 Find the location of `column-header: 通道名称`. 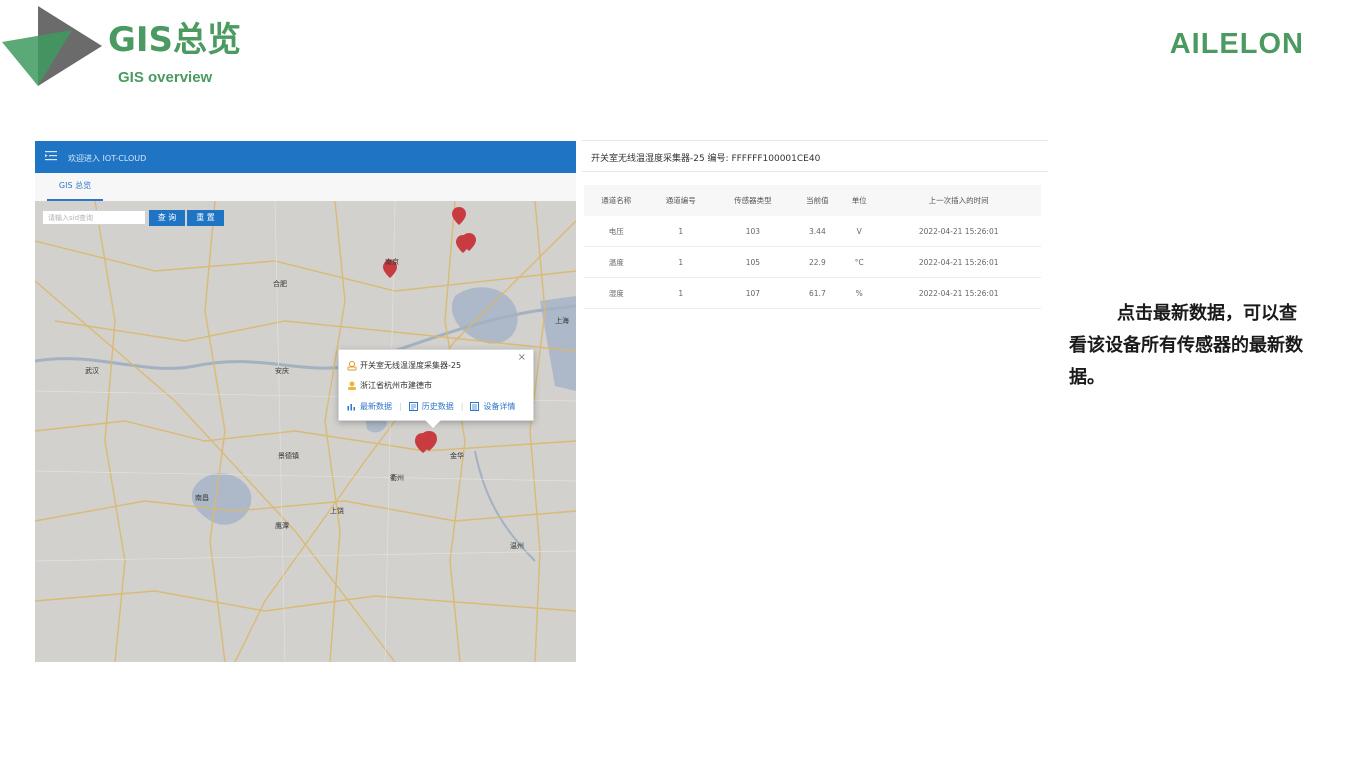

column-header: 通道名称 is located at coordinates (616, 200).